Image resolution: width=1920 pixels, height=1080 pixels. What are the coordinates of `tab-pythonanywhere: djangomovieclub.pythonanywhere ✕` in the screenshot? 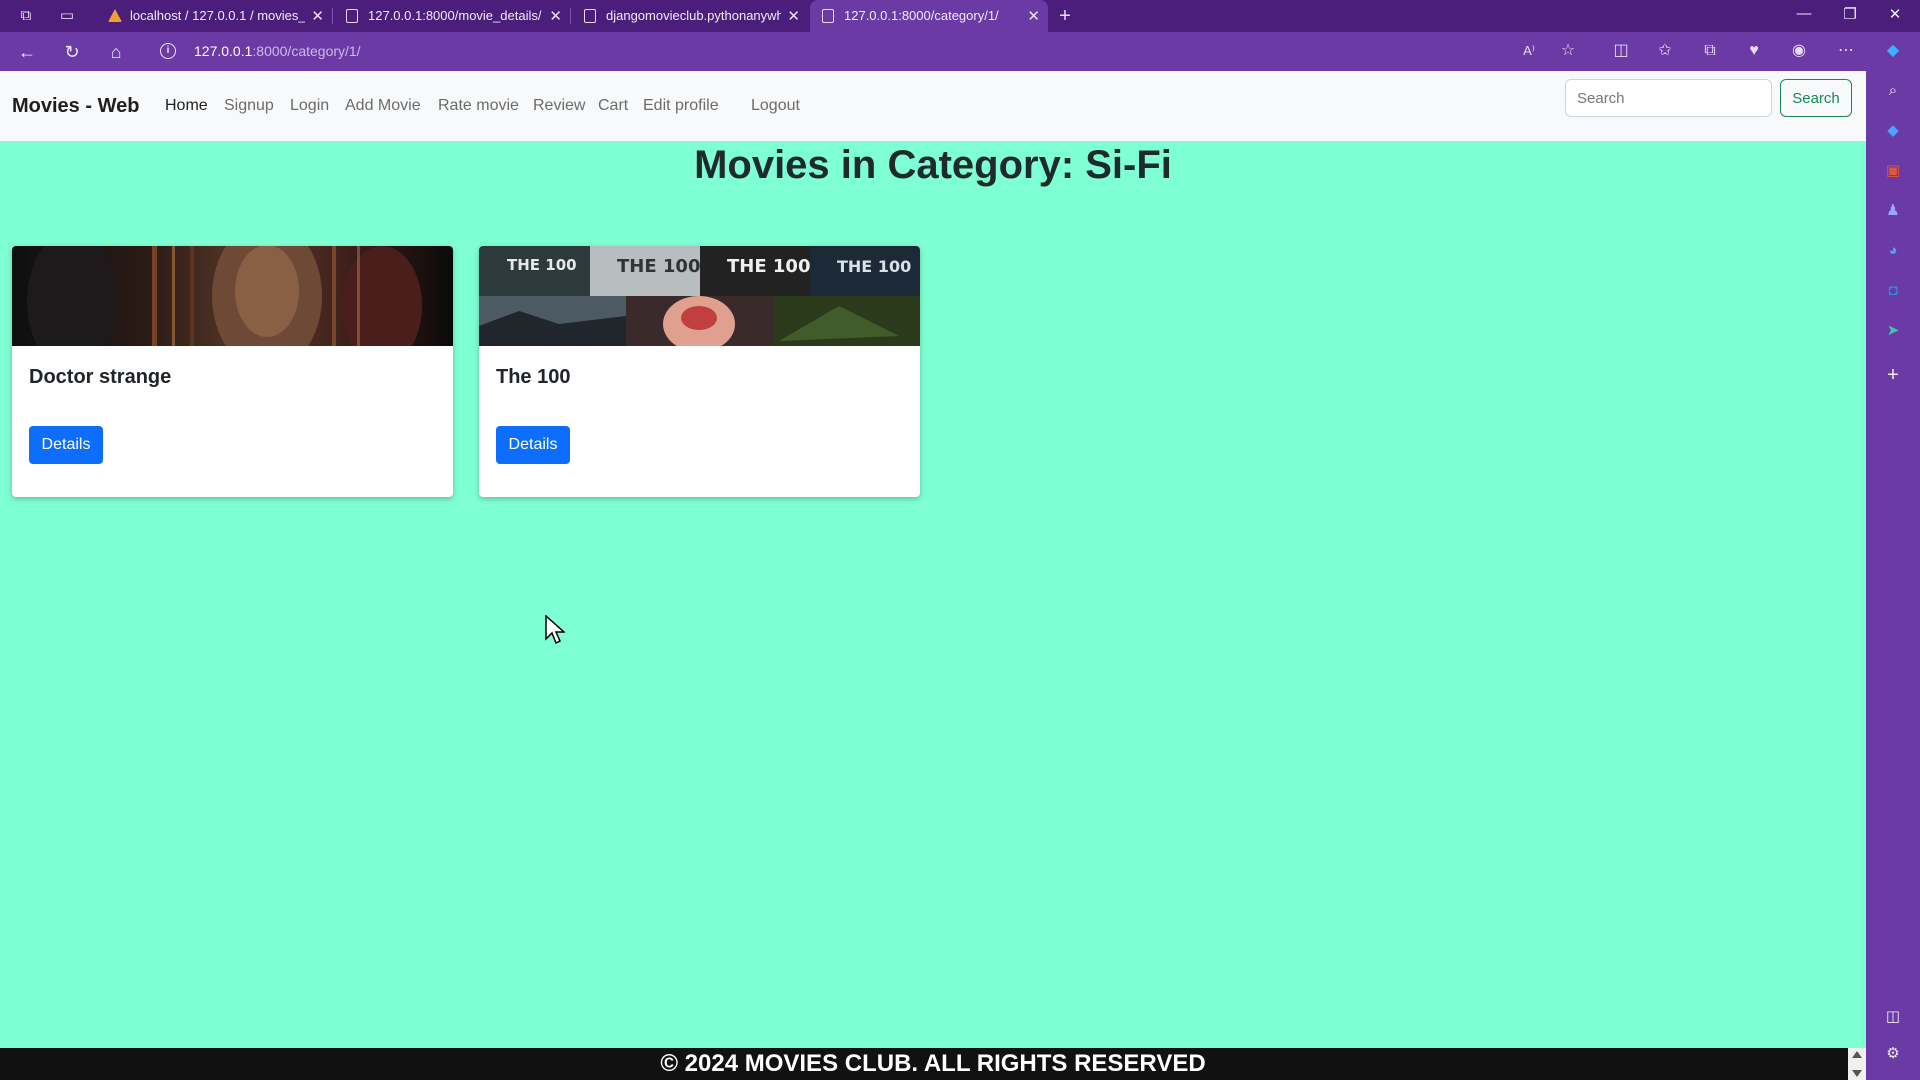 It's located at (690, 16).